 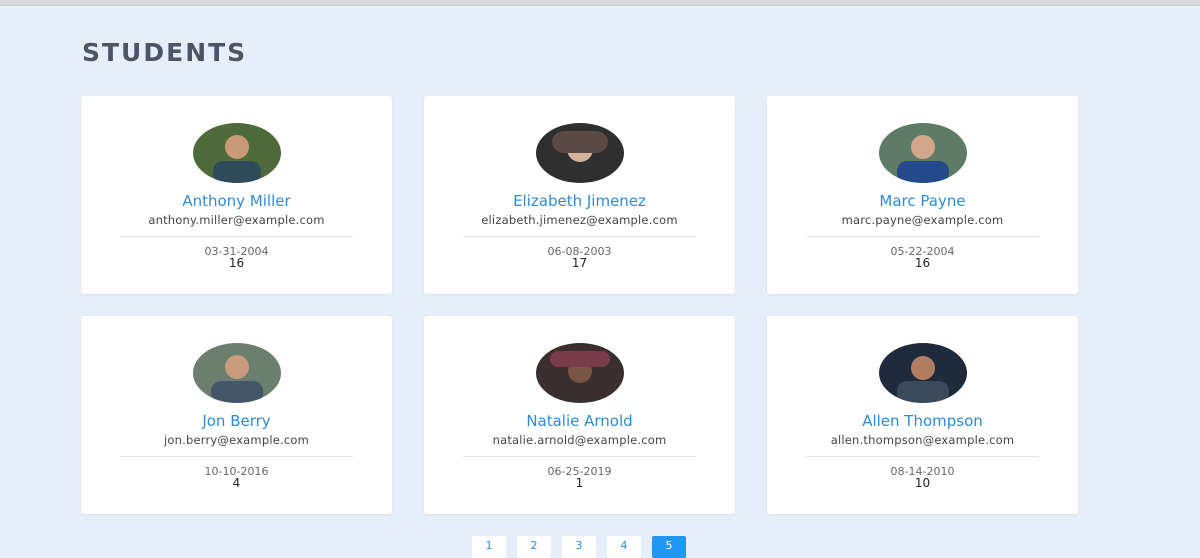 I want to click on student-age: 10, so click(x=922, y=483).